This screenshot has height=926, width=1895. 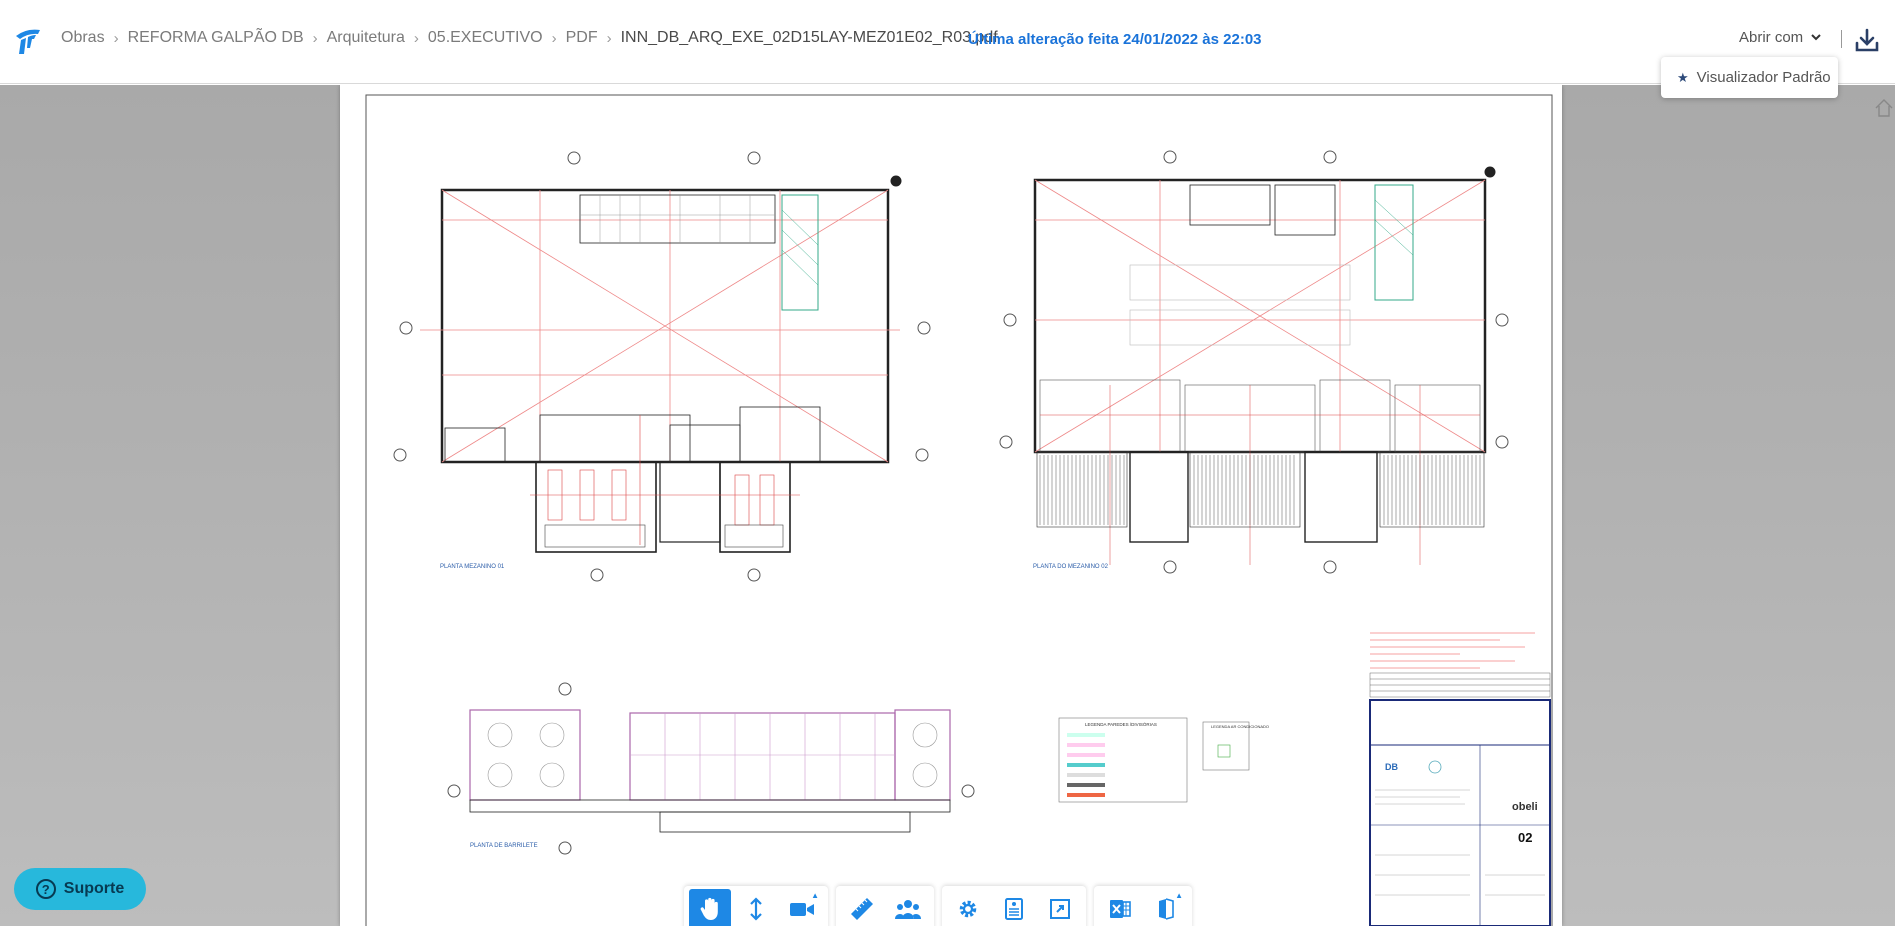 What do you see at coordinates (1816, 37) in the screenshot?
I see `chevron-down-icon` at bounding box center [1816, 37].